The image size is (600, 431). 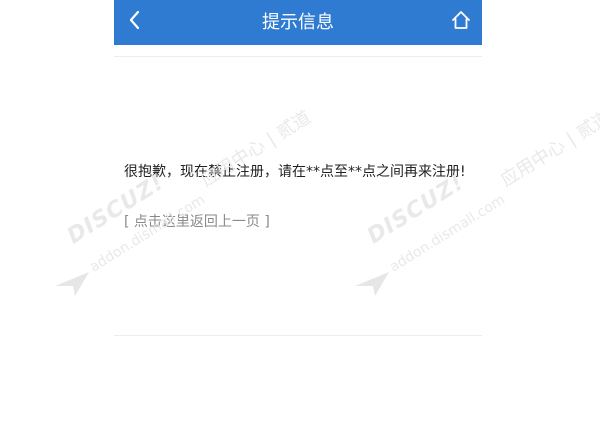 I want to click on bottom-divider, so click(x=298, y=335).